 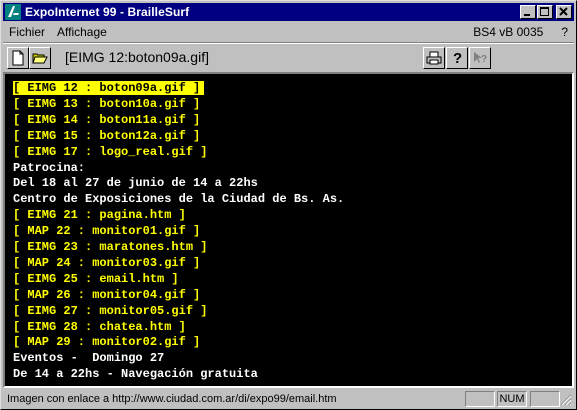 I want to click on context-help-icon: ?, so click(x=480, y=58).